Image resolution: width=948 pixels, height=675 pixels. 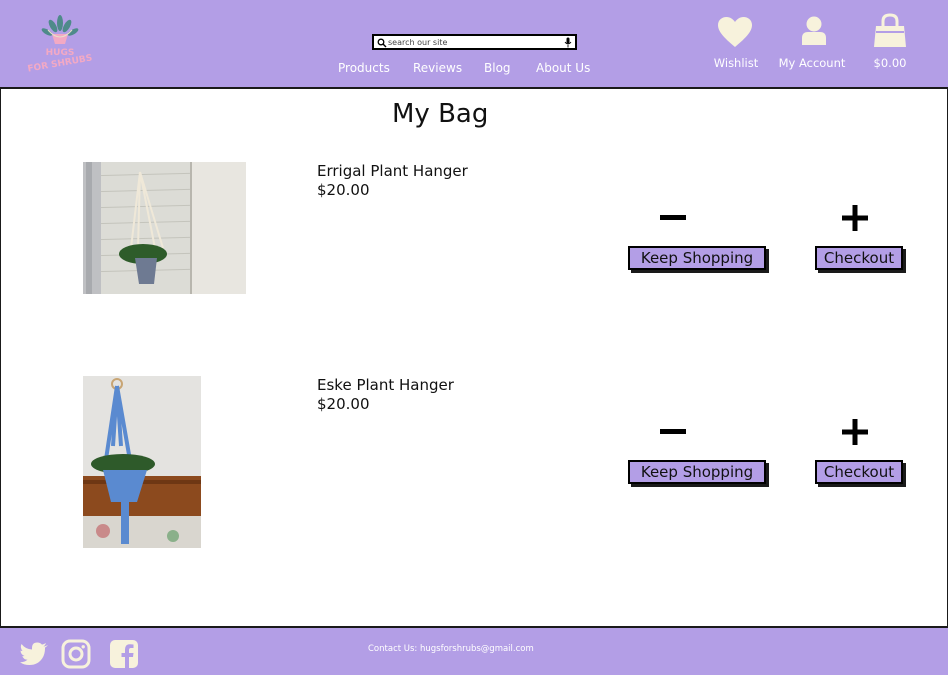 I want to click on product-image-eske, so click(x=142, y=462).